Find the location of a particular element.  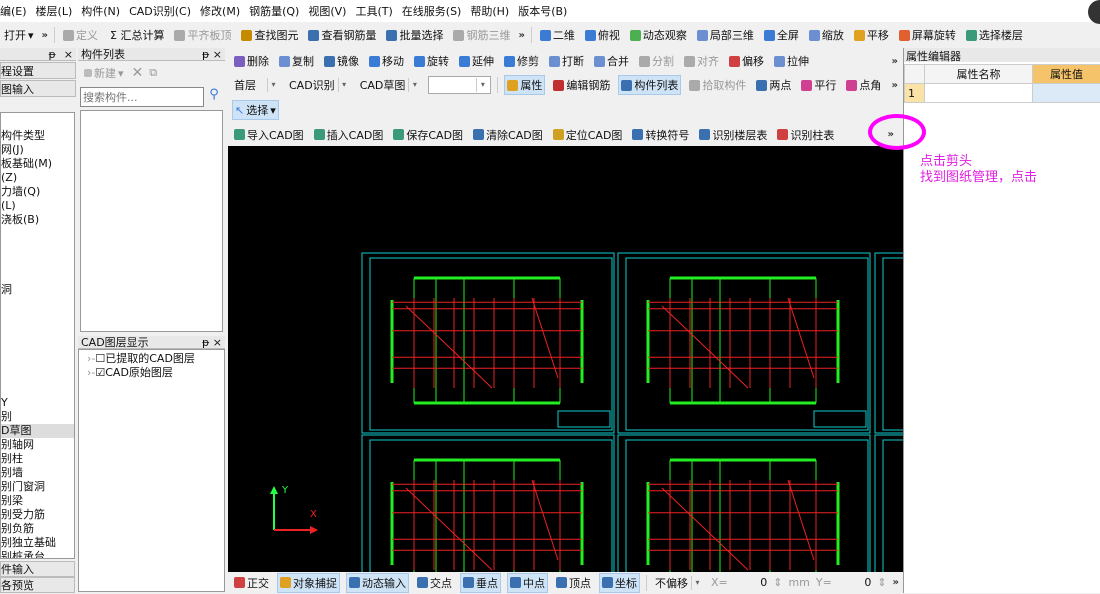

menu-item: 在线服务(S) is located at coordinates (432, 11).